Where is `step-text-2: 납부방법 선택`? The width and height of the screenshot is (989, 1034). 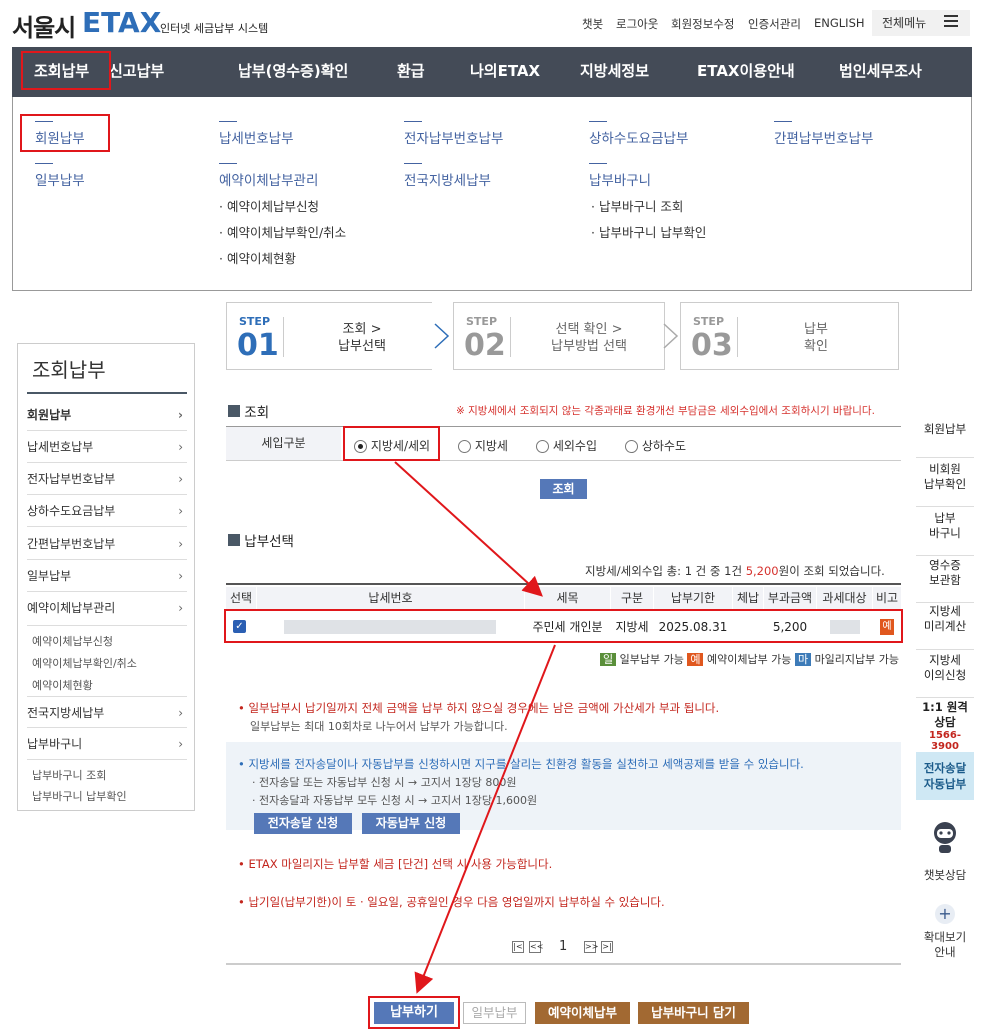 step-text-2: 납부방법 선택 is located at coordinates (589, 346).